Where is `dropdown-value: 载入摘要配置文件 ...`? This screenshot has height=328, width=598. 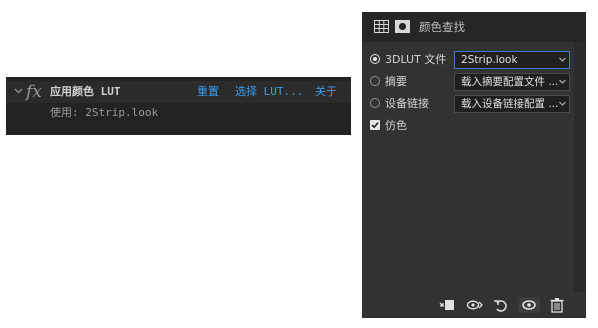 dropdown-value: 载入摘要配置文件 ... is located at coordinates (510, 82).